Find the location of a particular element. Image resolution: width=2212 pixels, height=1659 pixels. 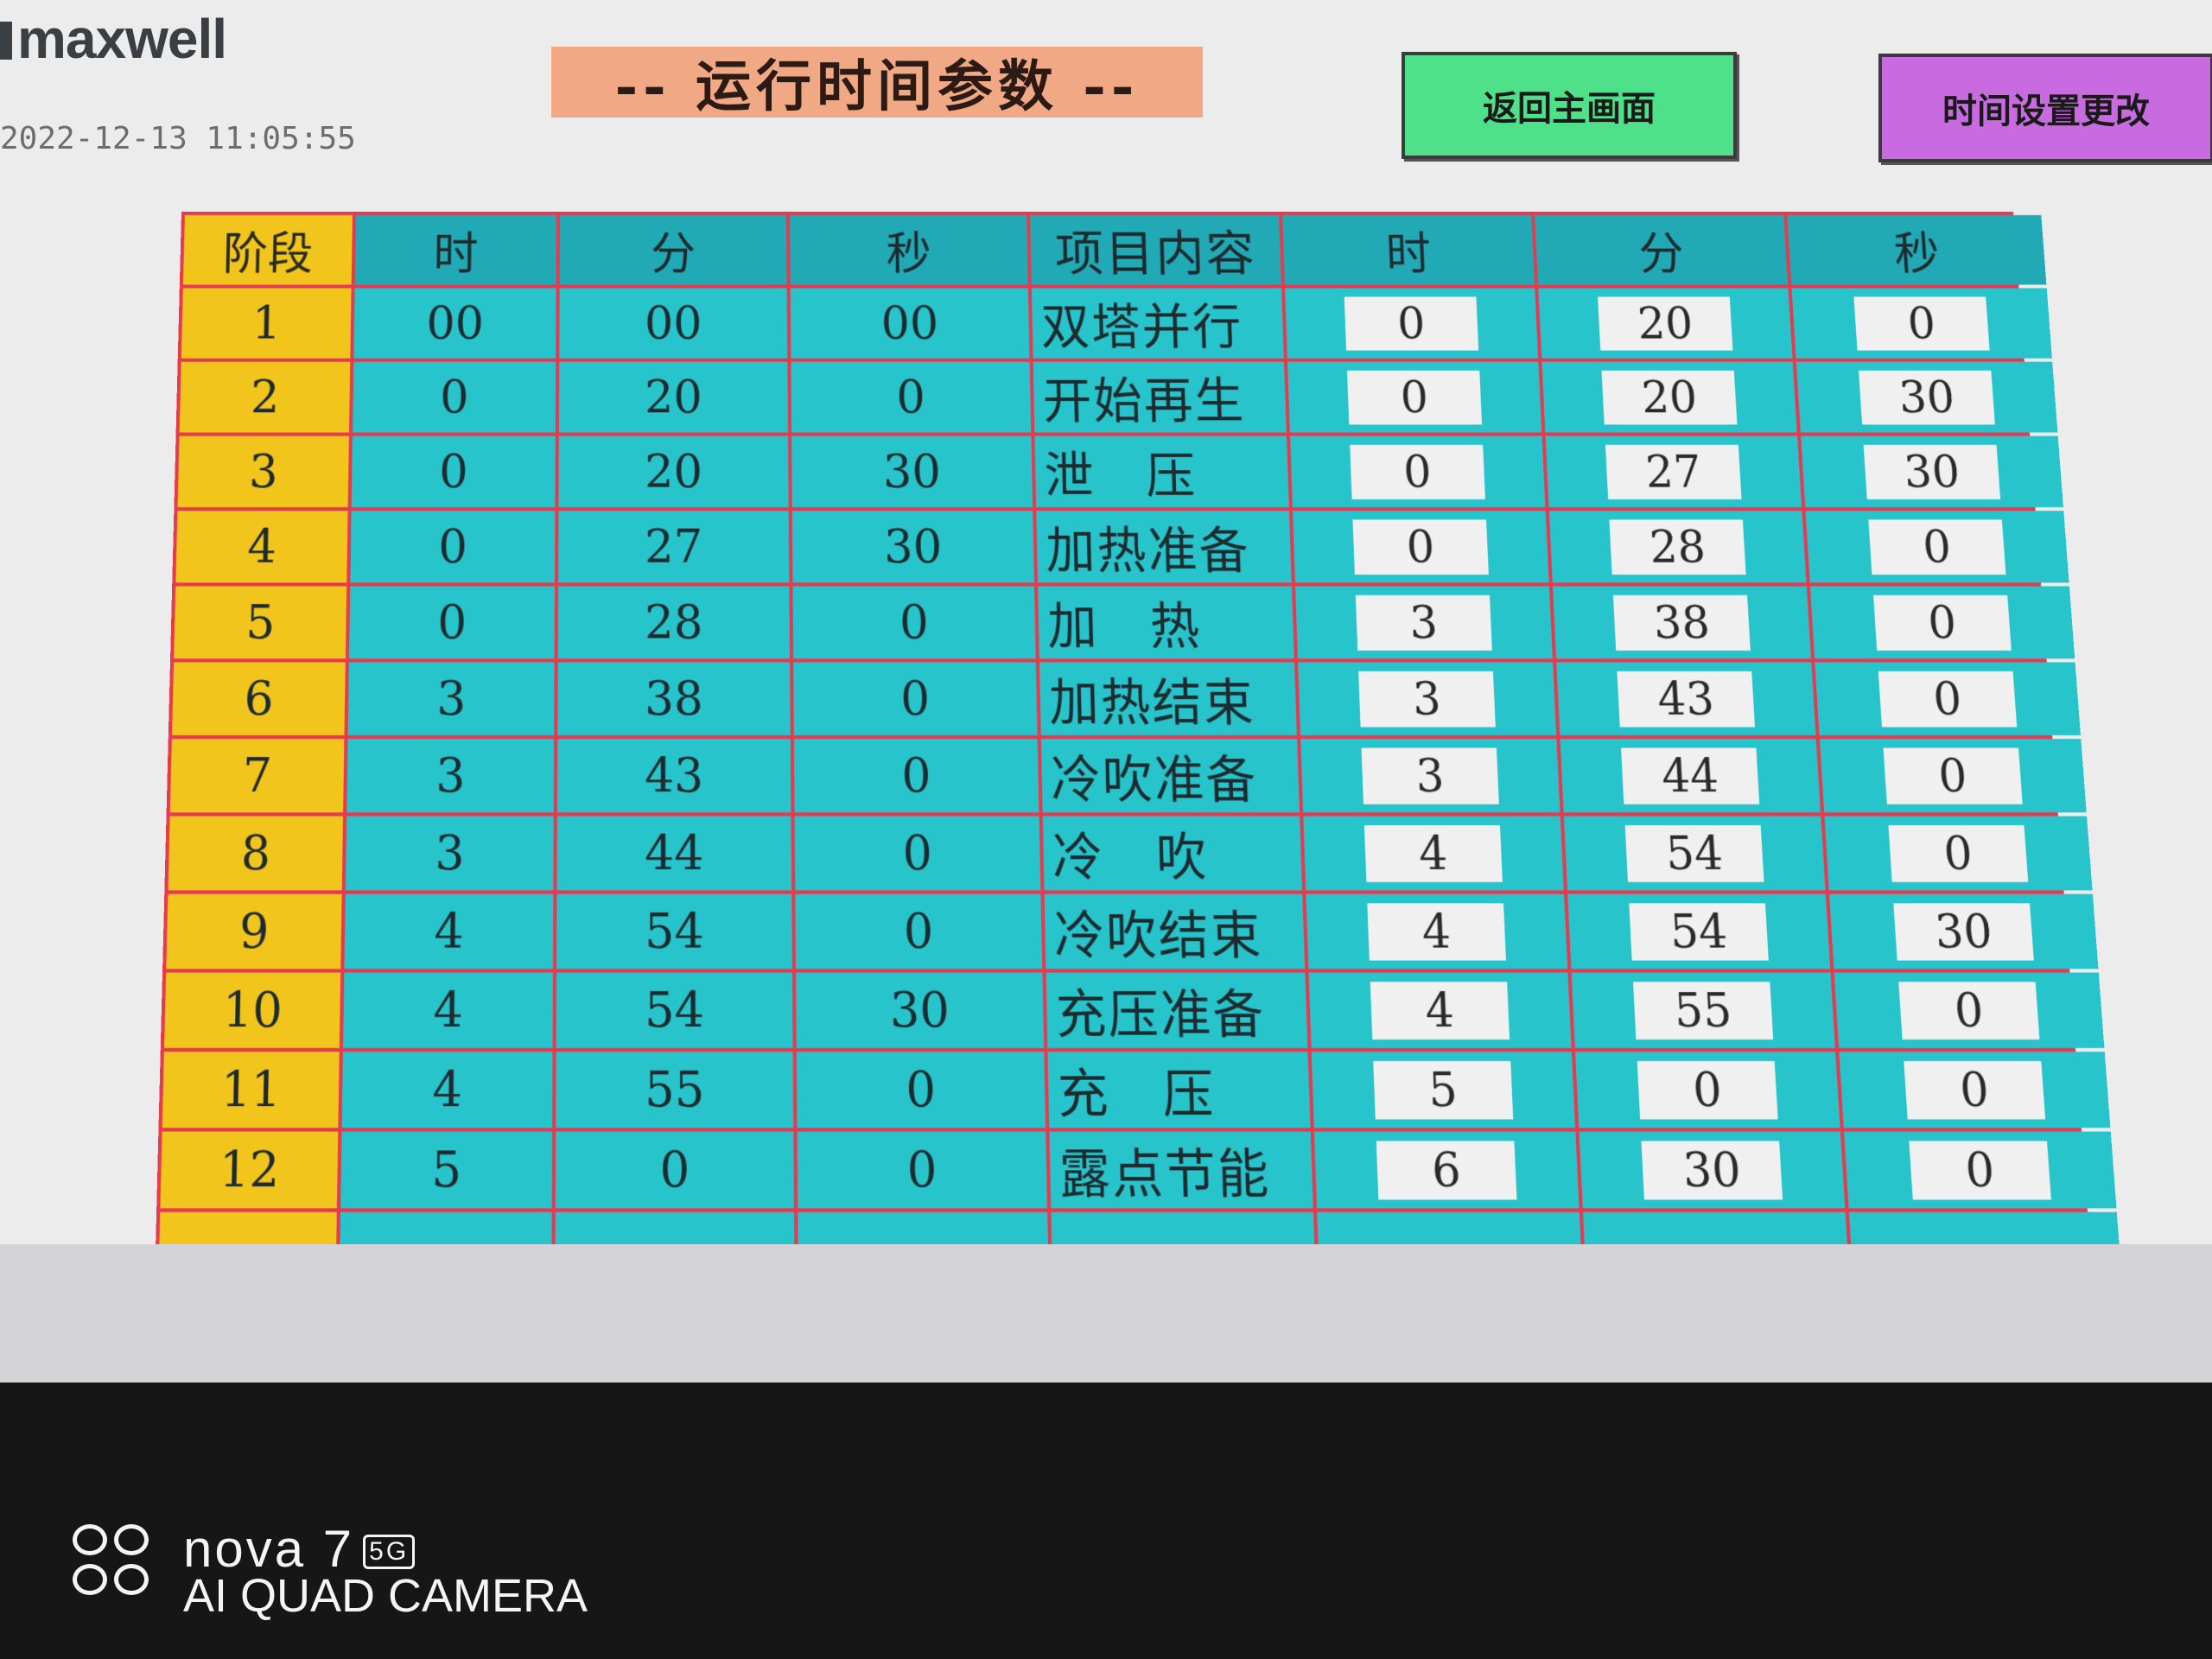

set-hour-cell: 5 is located at coordinates (1443, 1090).